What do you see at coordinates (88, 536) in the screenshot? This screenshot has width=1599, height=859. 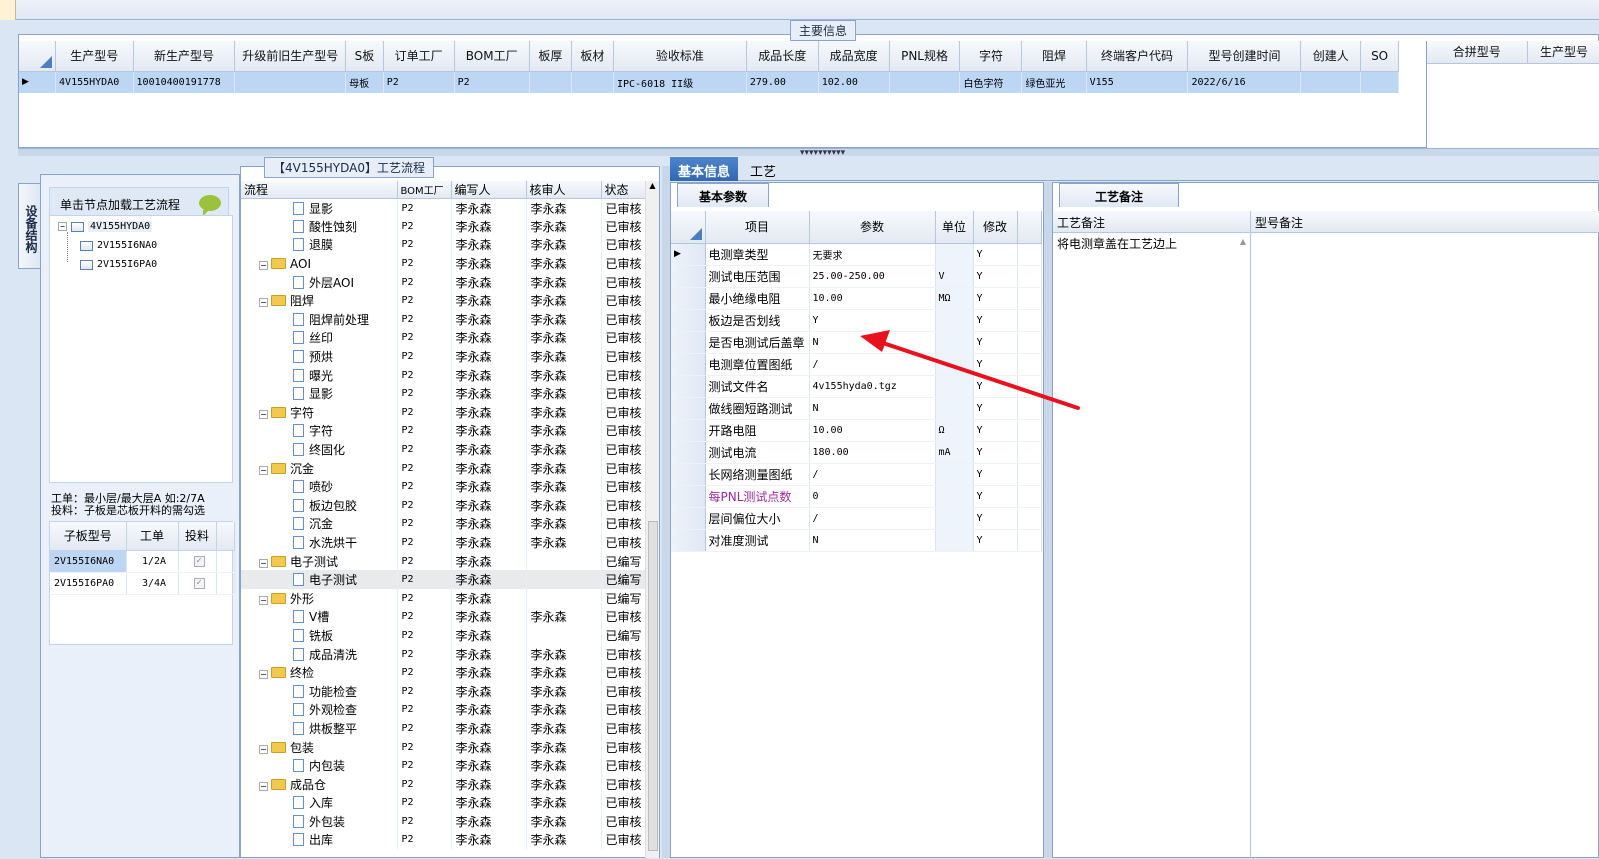 I see `column-header-sub-model: 子板型号` at bounding box center [88, 536].